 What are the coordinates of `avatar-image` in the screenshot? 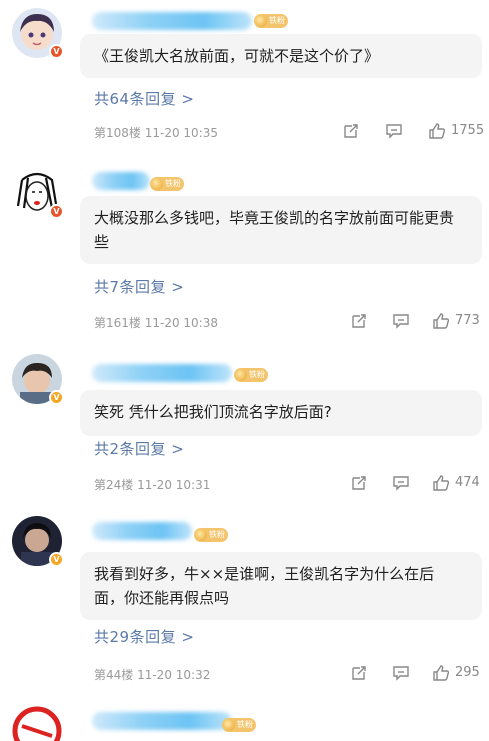 It's located at (37, 723).